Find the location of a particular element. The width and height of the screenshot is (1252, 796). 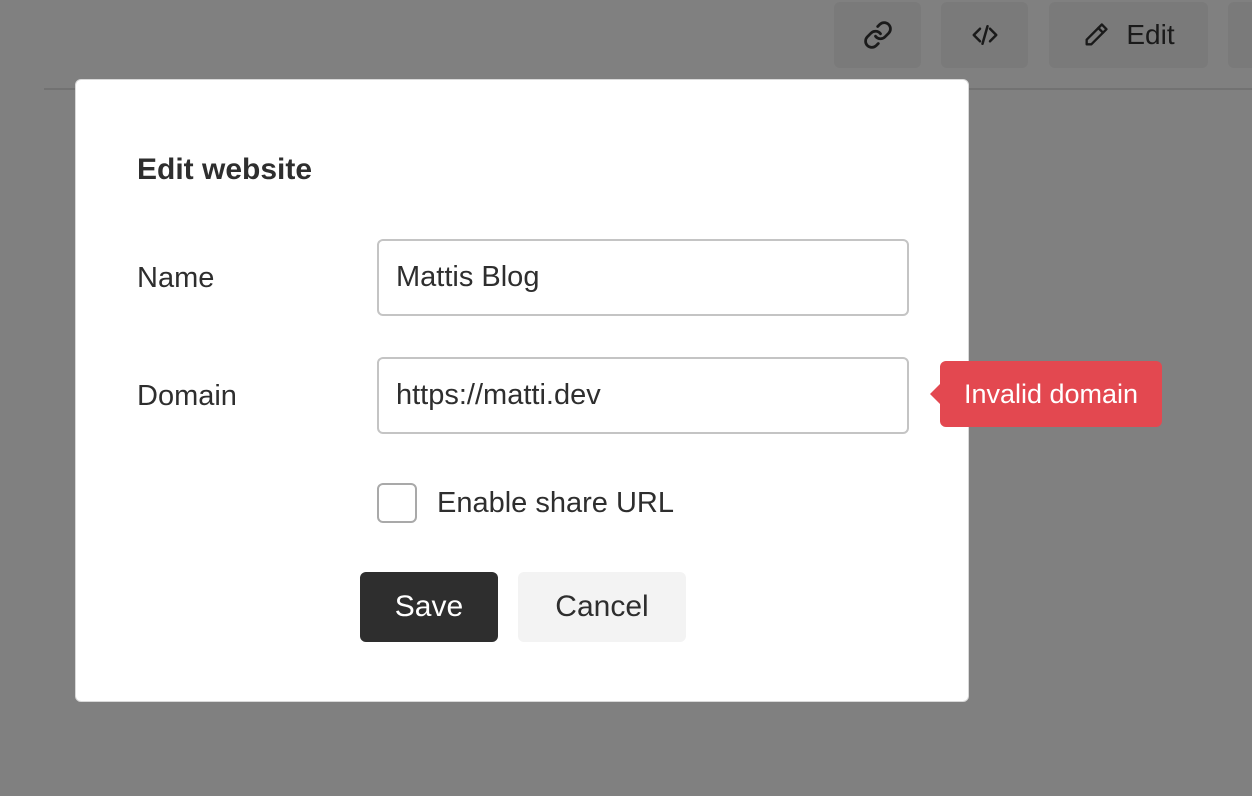

pencil-icon is located at coordinates (1096, 35).